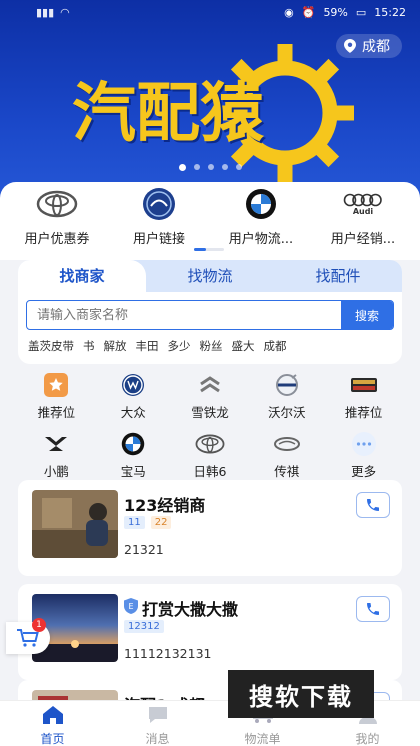  Describe the element at coordinates (133, 385) in the screenshot. I see `volkswagen-logo-icon` at that location.